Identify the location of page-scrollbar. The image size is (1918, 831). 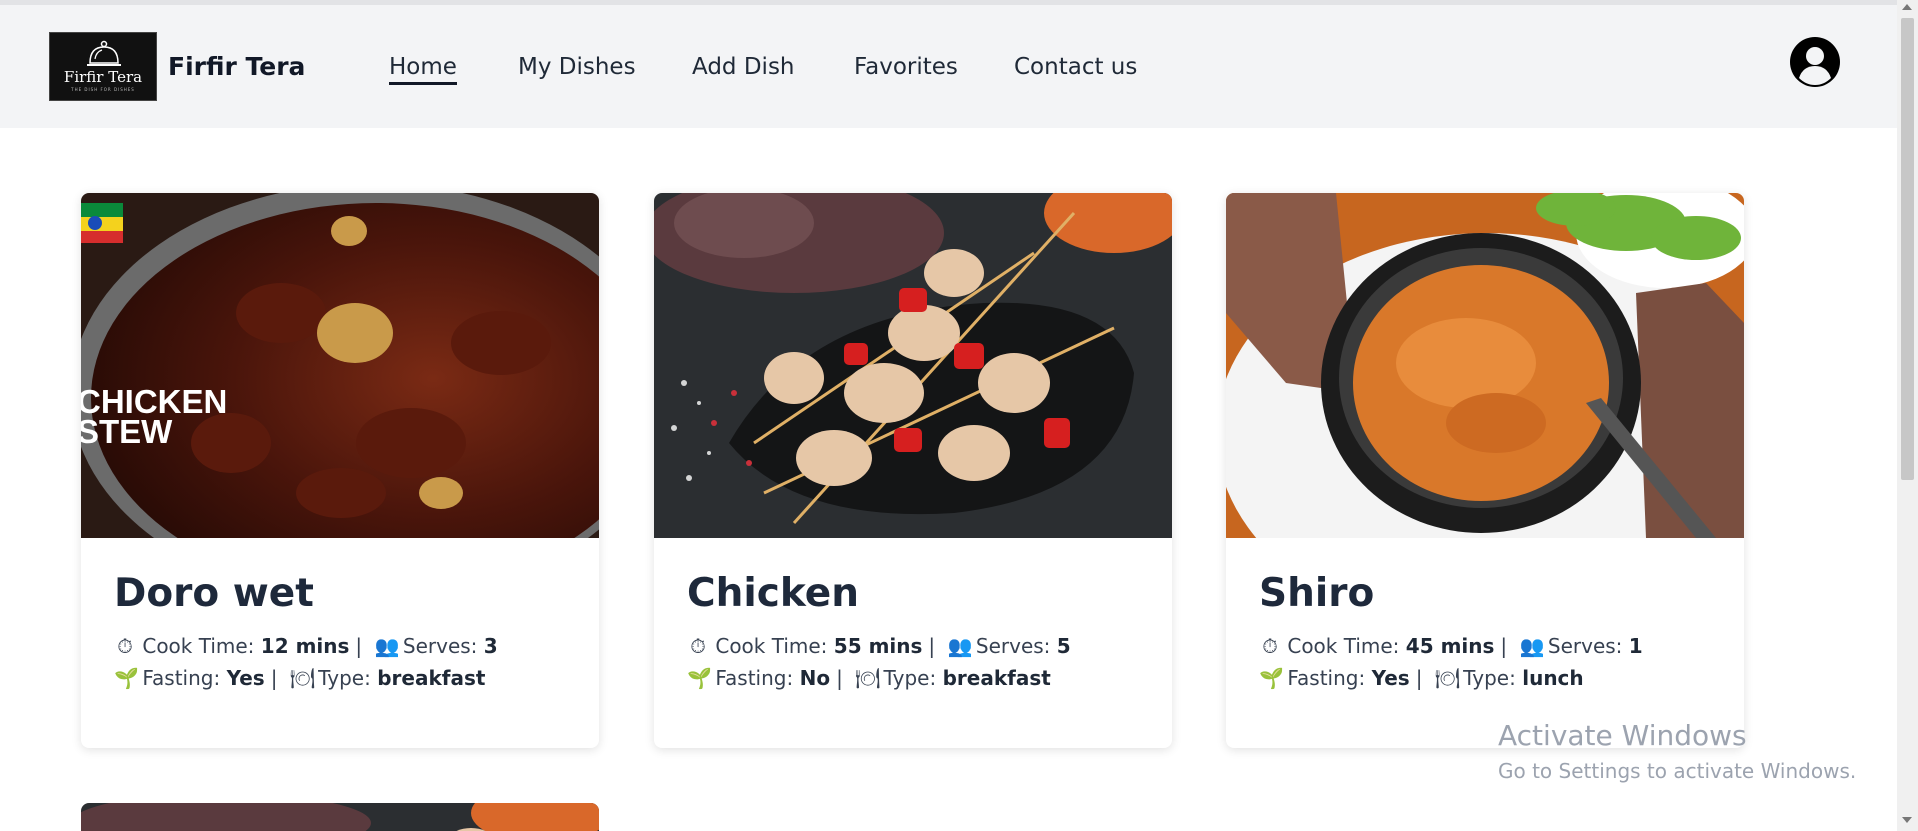
(1907, 415).